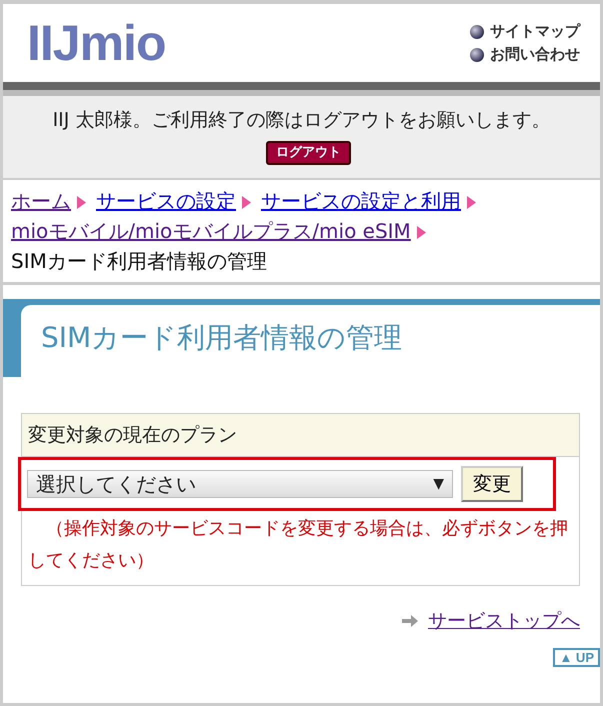 This screenshot has width=603, height=706. I want to click on change-button: 変更, so click(492, 484).